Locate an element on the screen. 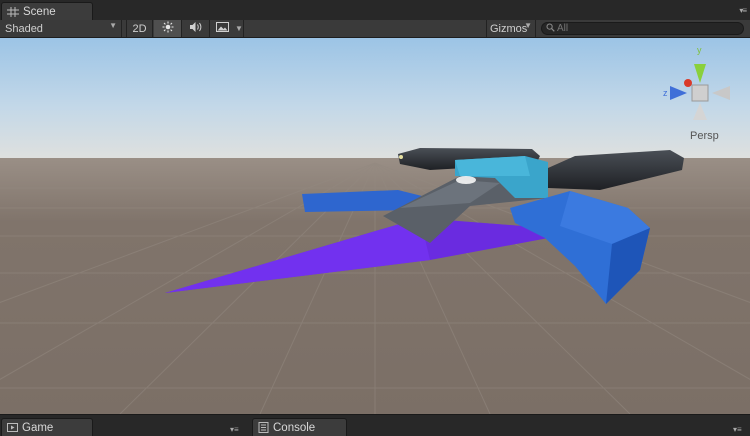  scene-toolbar: Shaded ▼ 2D ▼ Gizmos ▼ is located at coordinates (375, 29).